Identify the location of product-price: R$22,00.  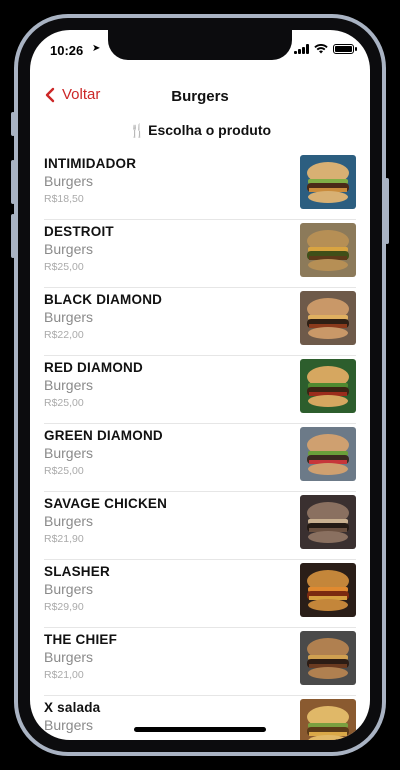
(64, 335).